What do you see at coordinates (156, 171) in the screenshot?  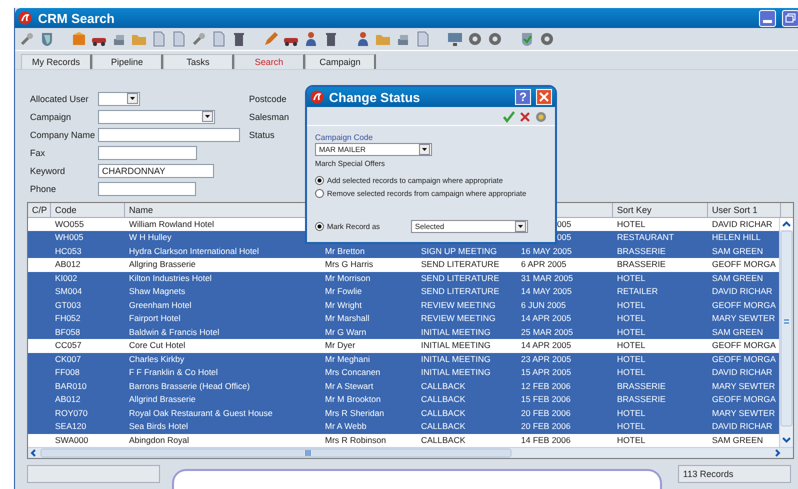 I see `input-field: CHARDONNAY` at bounding box center [156, 171].